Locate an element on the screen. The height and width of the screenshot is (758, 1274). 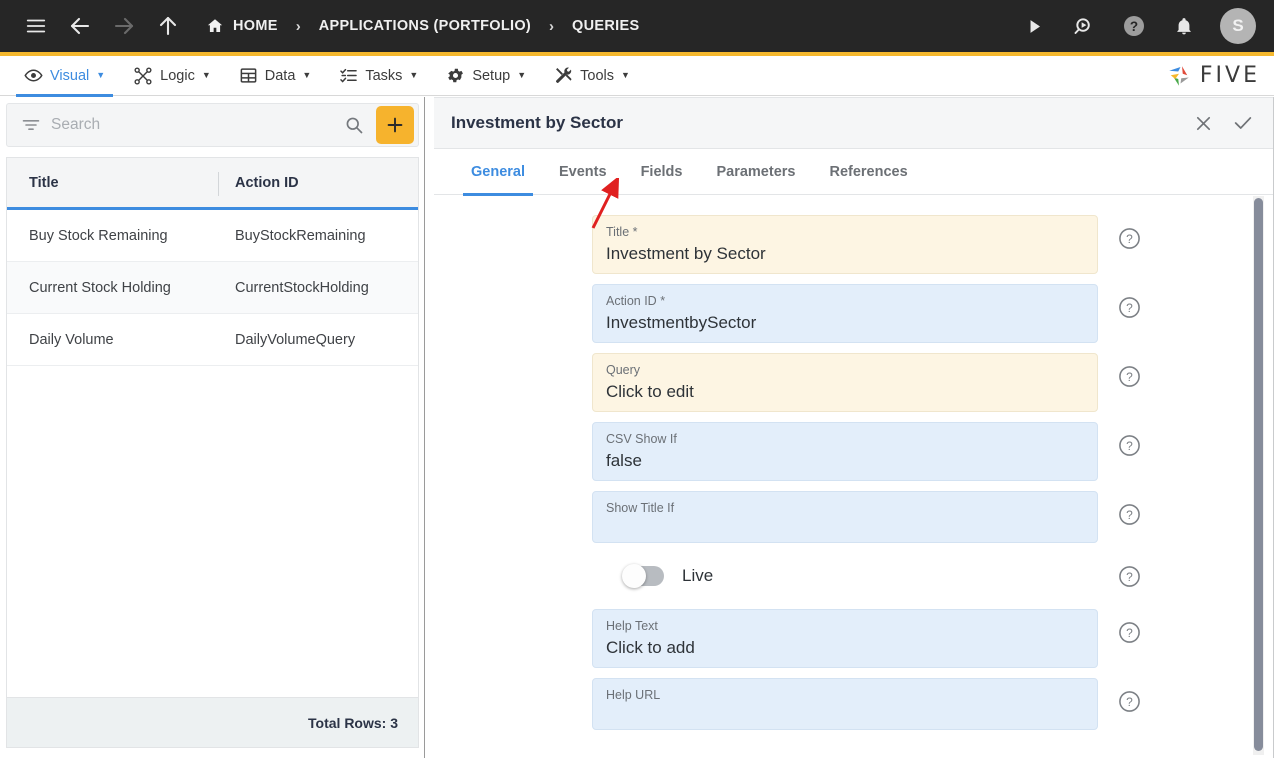
table-row: Daily Volume DailyVolumeQuery is located at coordinates (212, 340).